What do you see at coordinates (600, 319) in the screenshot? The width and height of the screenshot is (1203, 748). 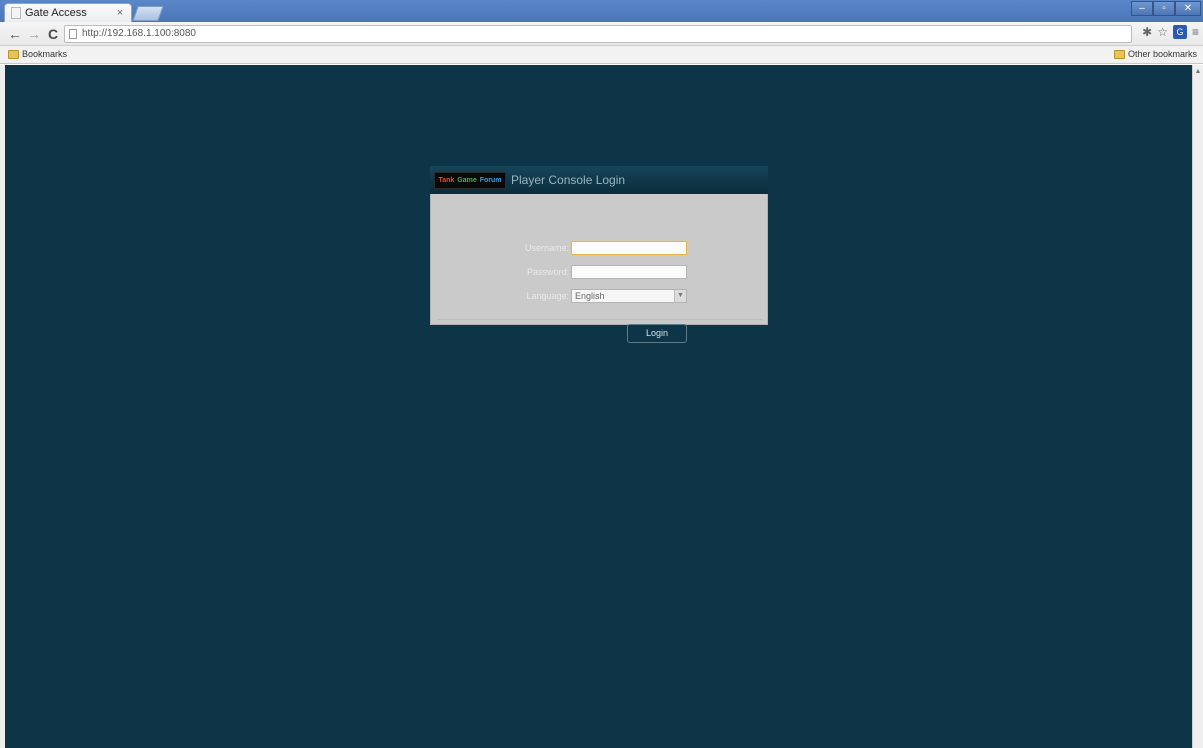 I see `form-divider` at bounding box center [600, 319].